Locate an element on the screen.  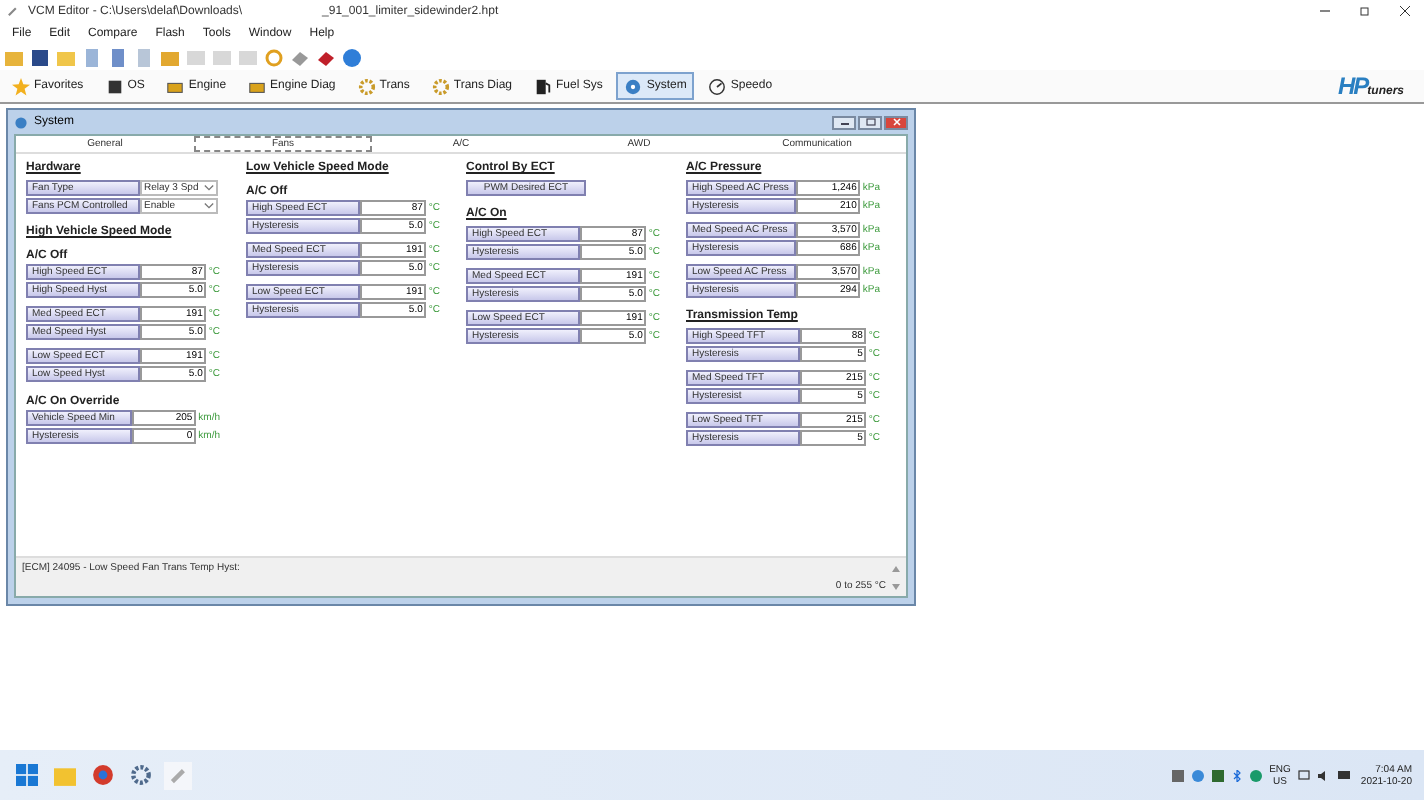
wrench-button is located at coordinates (178, 775).